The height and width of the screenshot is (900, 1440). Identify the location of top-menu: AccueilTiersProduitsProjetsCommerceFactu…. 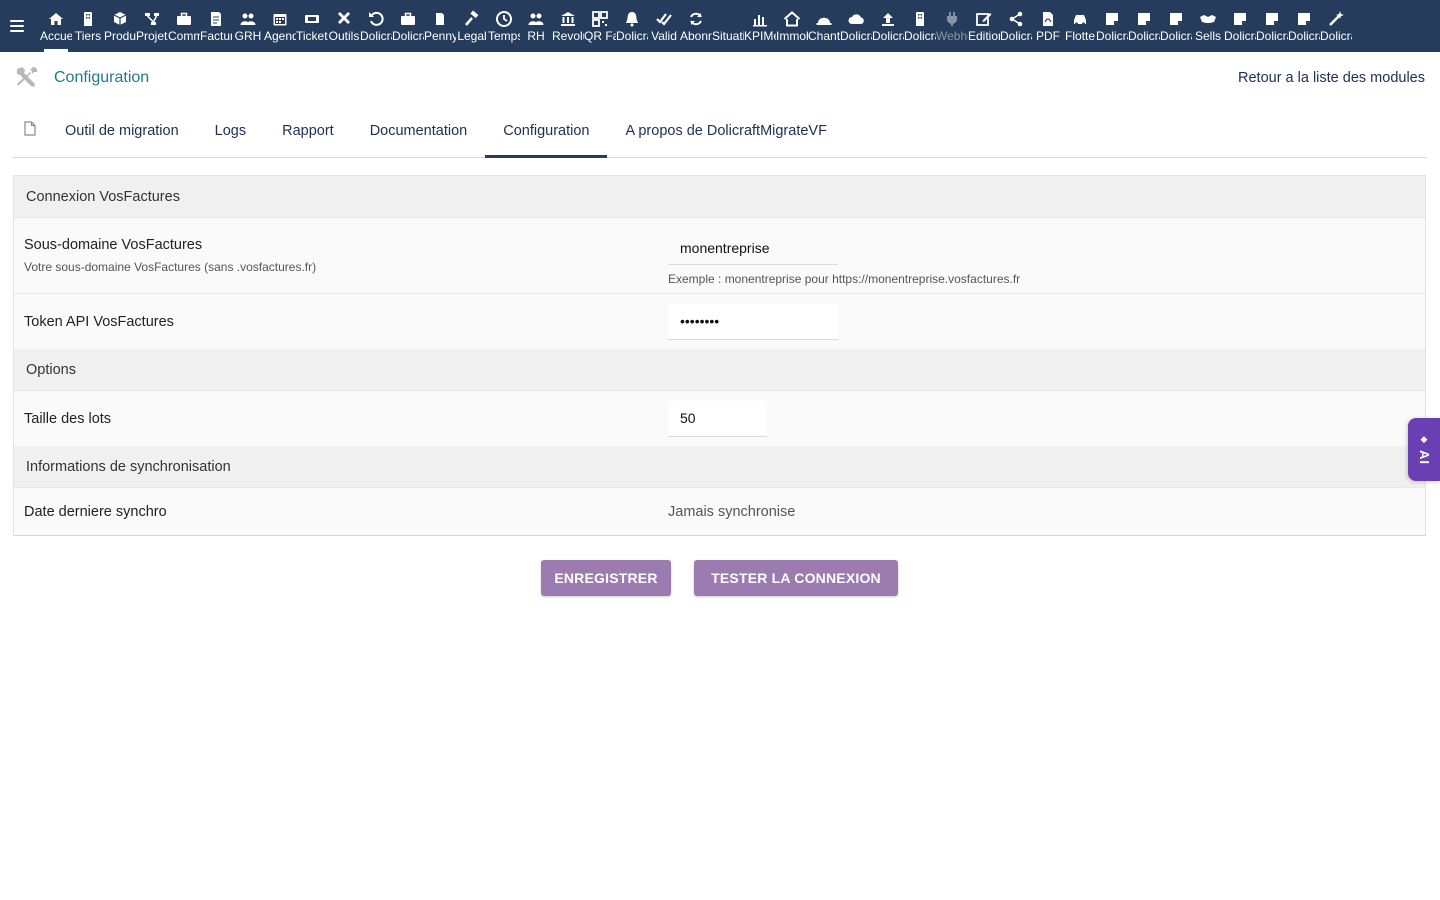
(693, 26).